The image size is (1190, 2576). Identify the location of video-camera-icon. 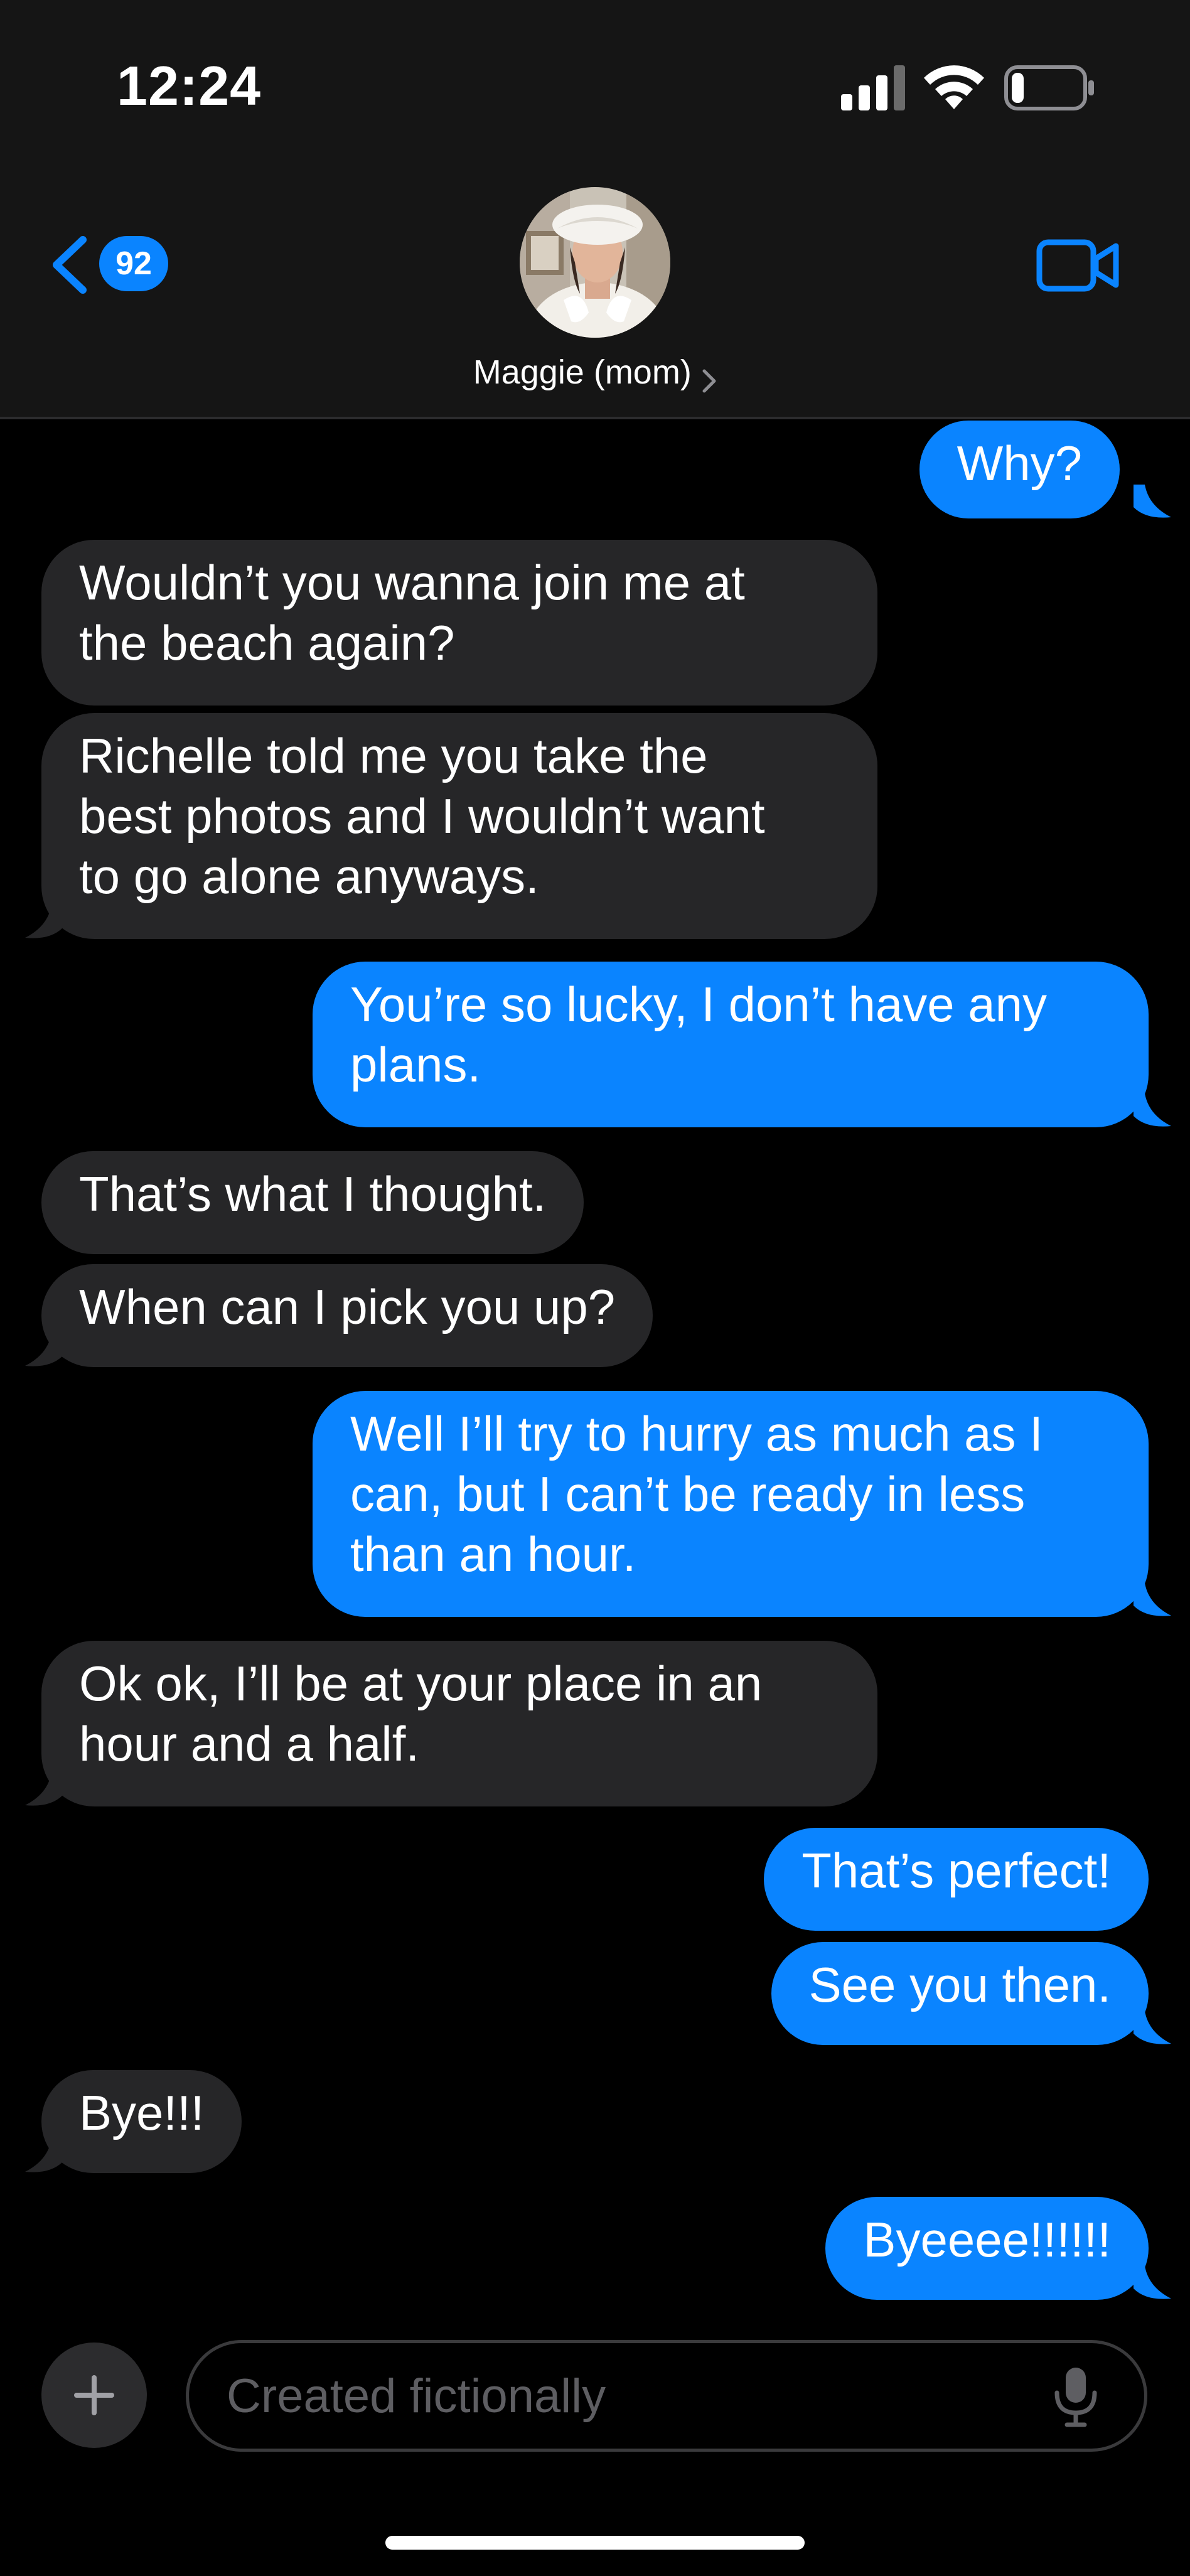
(1078, 265).